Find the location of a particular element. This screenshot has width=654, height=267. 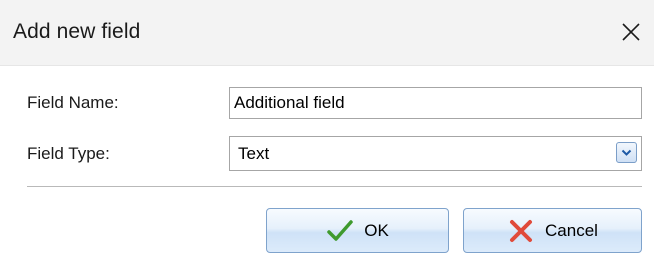

checkmark-icon is located at coordinates (340, 231).